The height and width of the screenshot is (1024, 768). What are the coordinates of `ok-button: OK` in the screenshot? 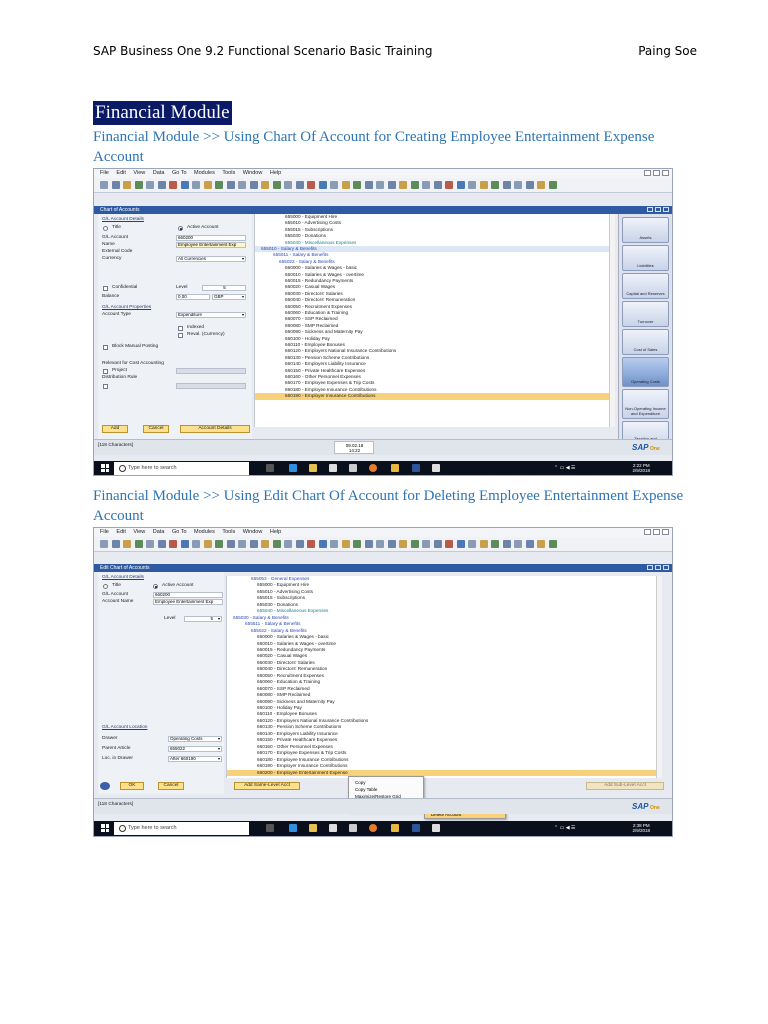 It's located at (132, 786).